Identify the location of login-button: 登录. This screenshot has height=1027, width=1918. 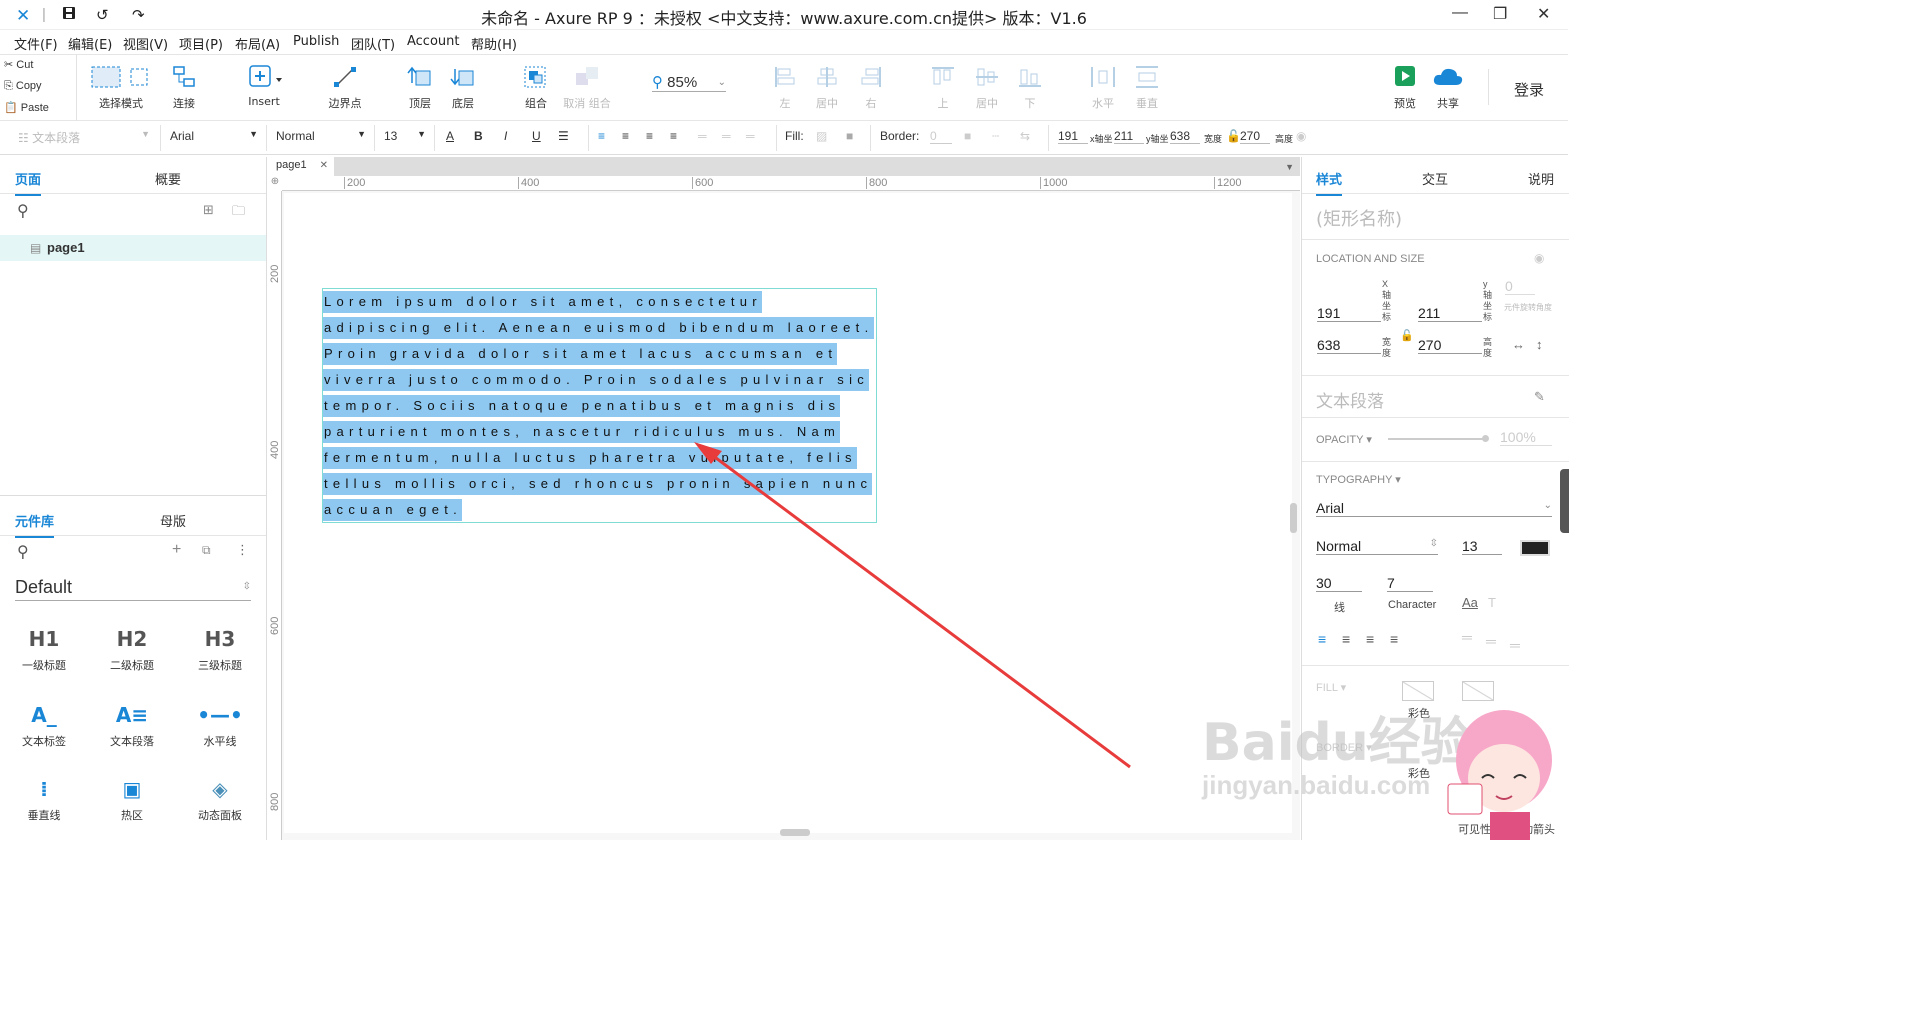
(1529, 89).